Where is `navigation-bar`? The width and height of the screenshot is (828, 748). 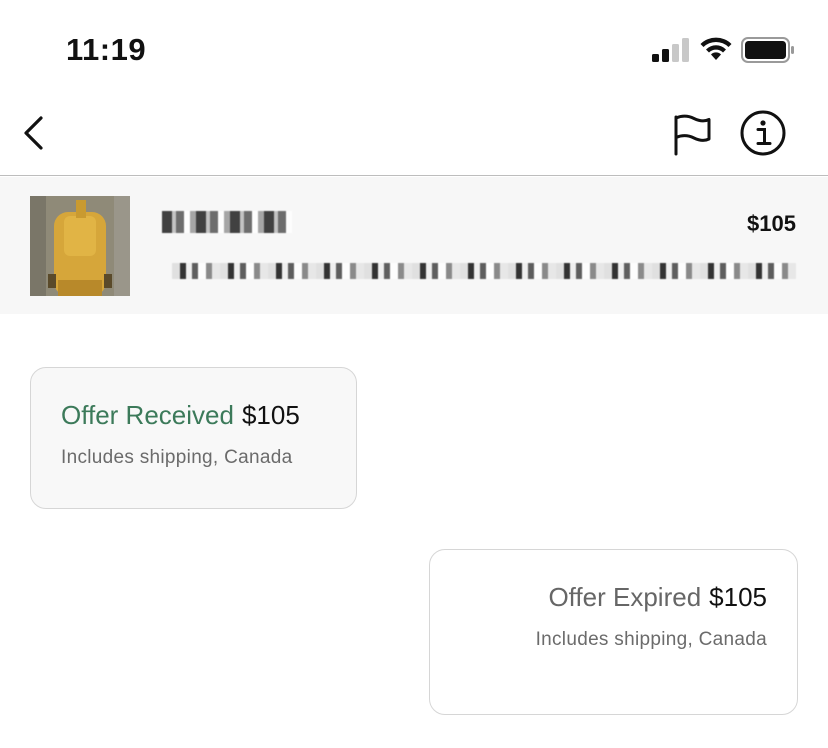
navigation-bar is located at coordinates (414, 136).